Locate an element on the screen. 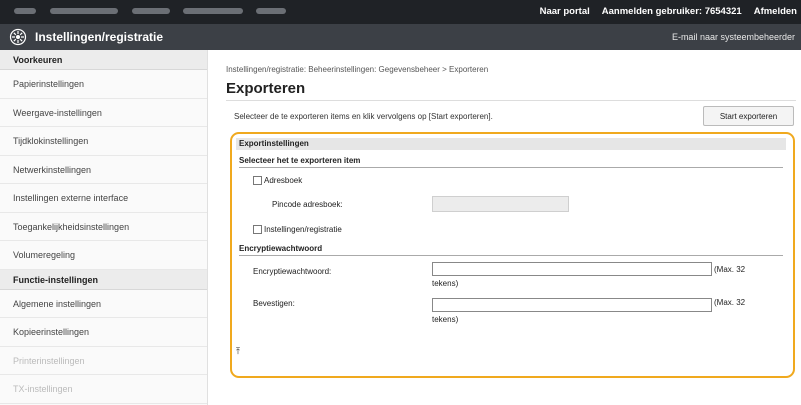  enc-password-field is located at coordinates (572, 269).